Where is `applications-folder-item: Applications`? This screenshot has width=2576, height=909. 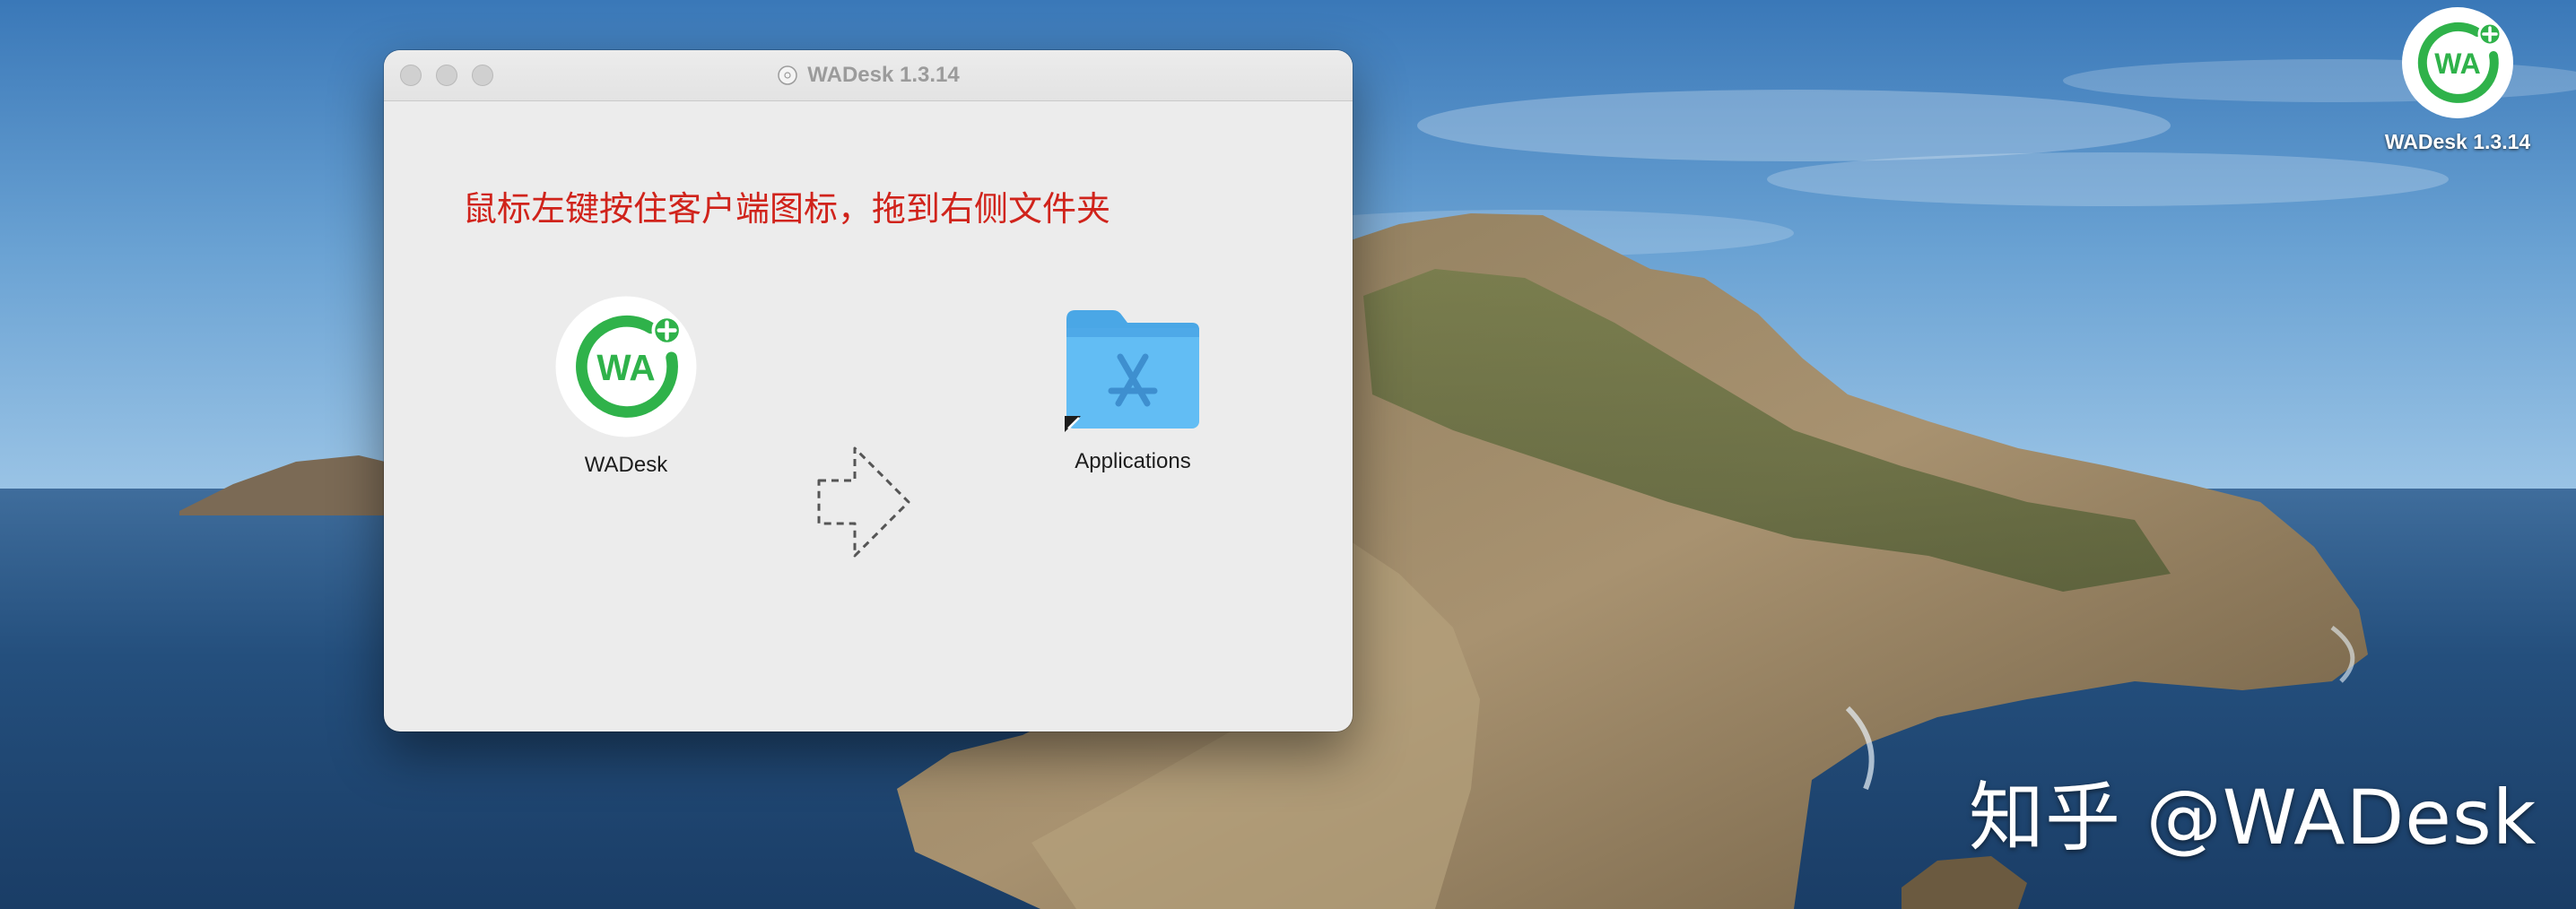 applications-folder-item: Applications is located at coordinates (1133, 387).